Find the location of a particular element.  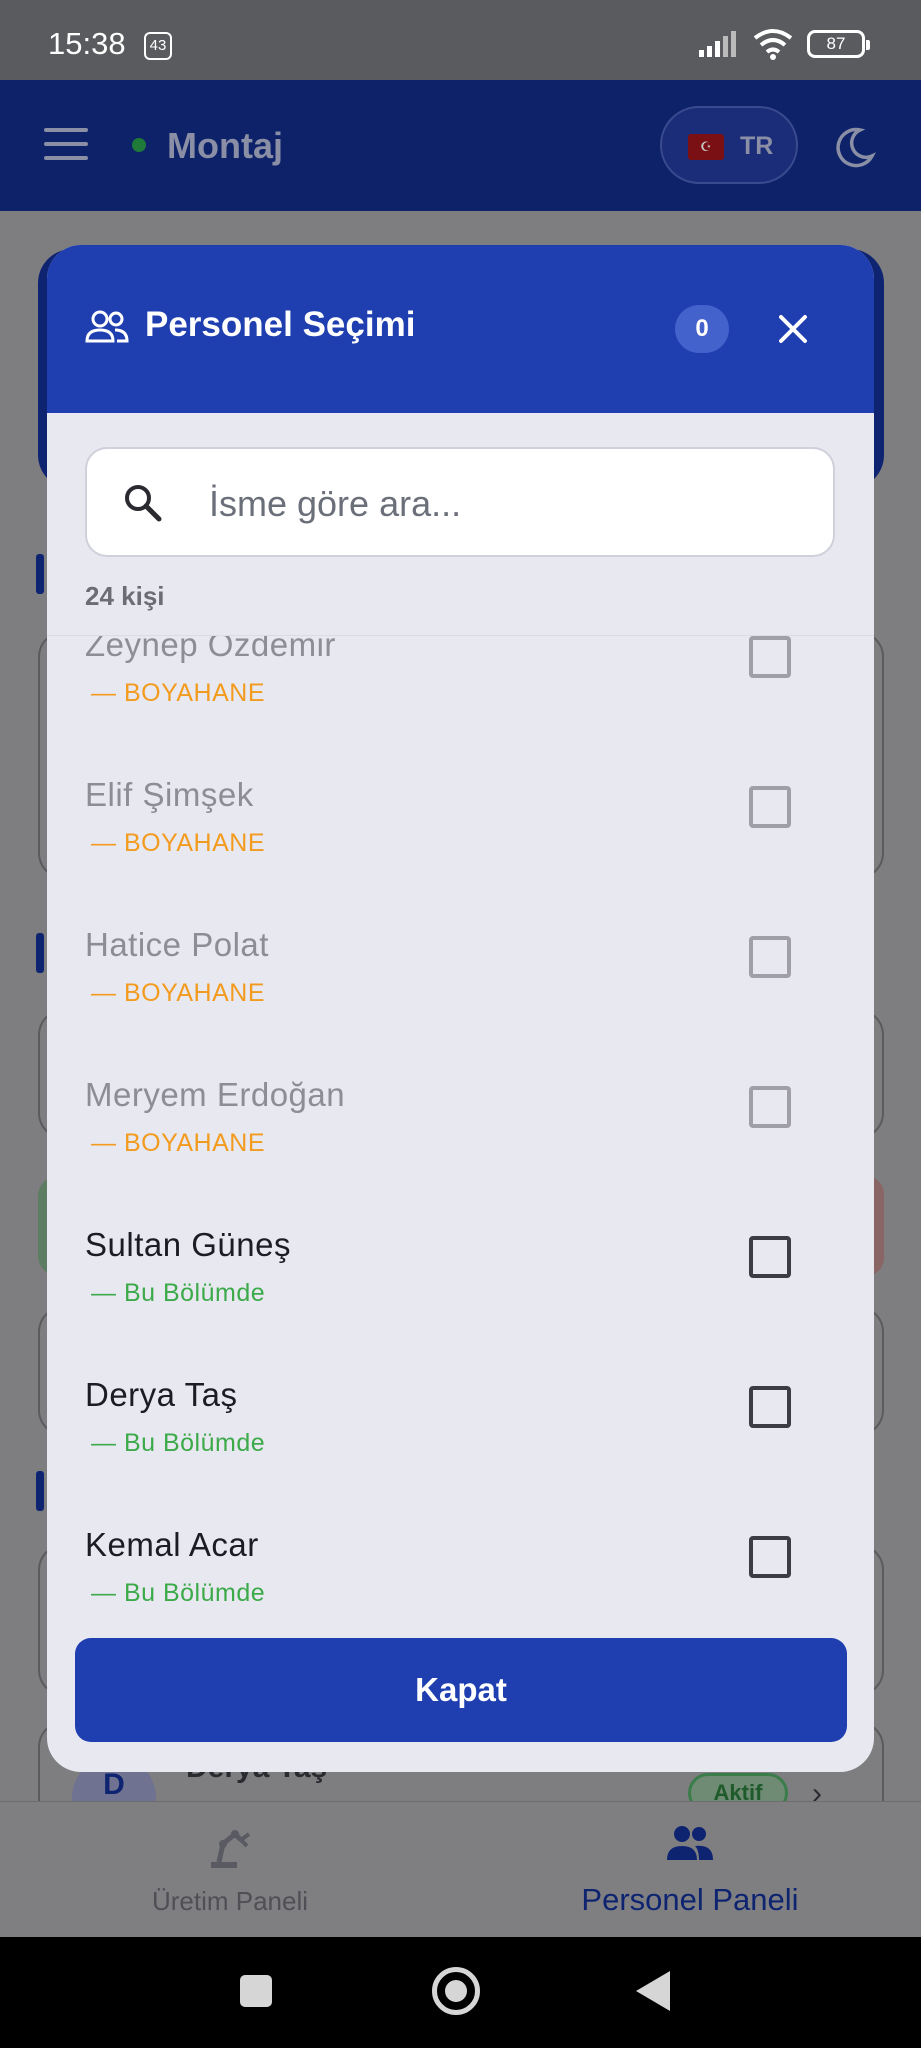

app-bar: Montaj ☪ TR is located at coordinates (460, 145).